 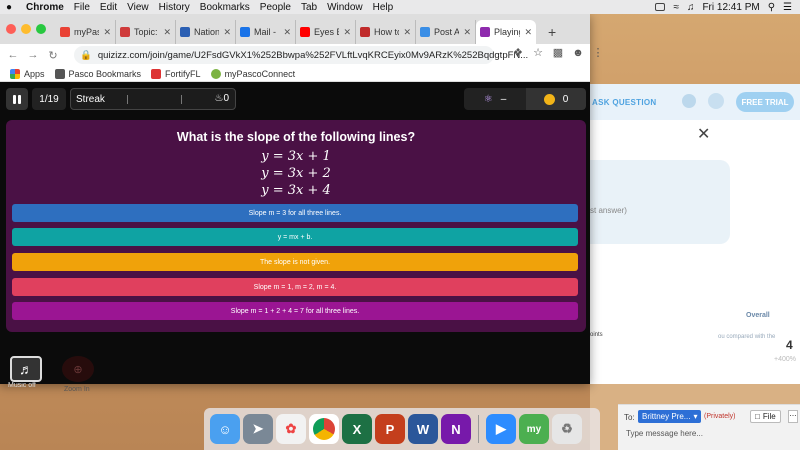 What do you see at coordinates (291, 429) in the screenshot?
I see `photos-icon: ✿` at bounding box center [291, 429].